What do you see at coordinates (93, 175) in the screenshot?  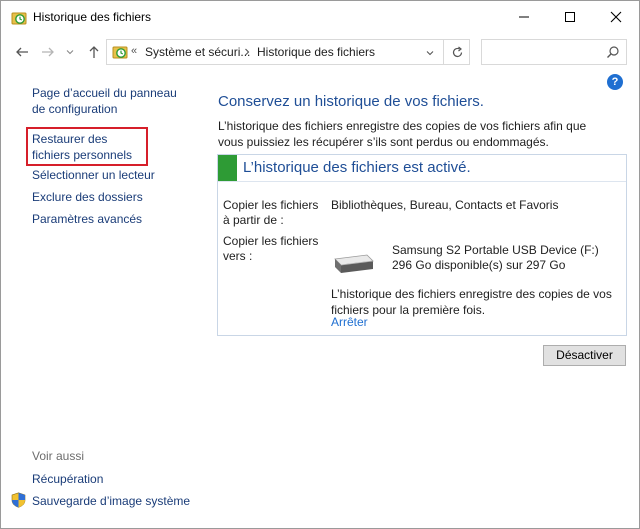 I see `select-drive-link: Sélectionner un lecteur` at bounding box center [93, 175].